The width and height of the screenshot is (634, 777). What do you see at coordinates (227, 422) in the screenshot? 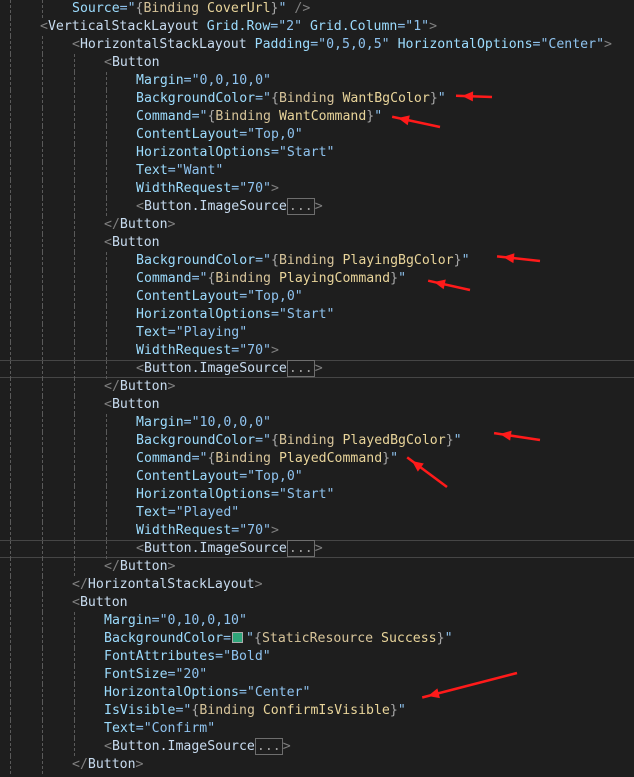
I see `attribute-value: ="10,0,0,0"` at bounding box center [227, 422].